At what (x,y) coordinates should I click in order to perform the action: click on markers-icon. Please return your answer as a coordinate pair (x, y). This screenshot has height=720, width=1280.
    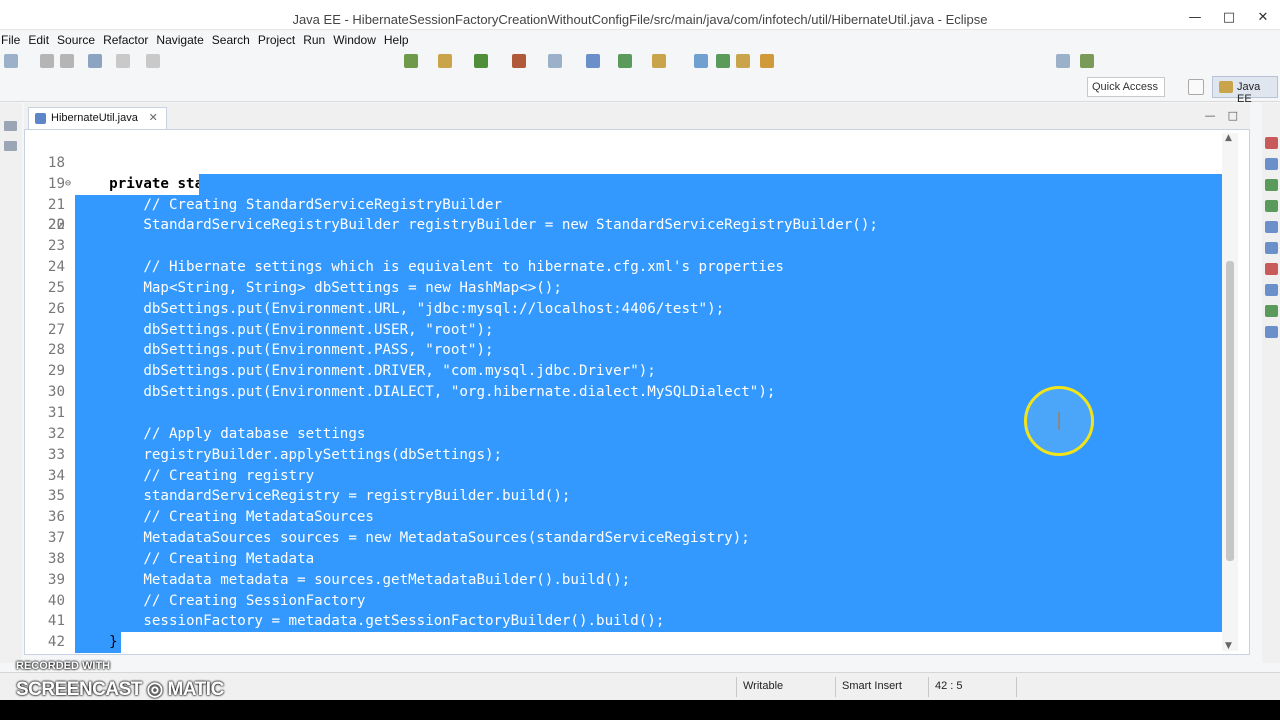
    Looking at the image, I should click on (1271, 311).